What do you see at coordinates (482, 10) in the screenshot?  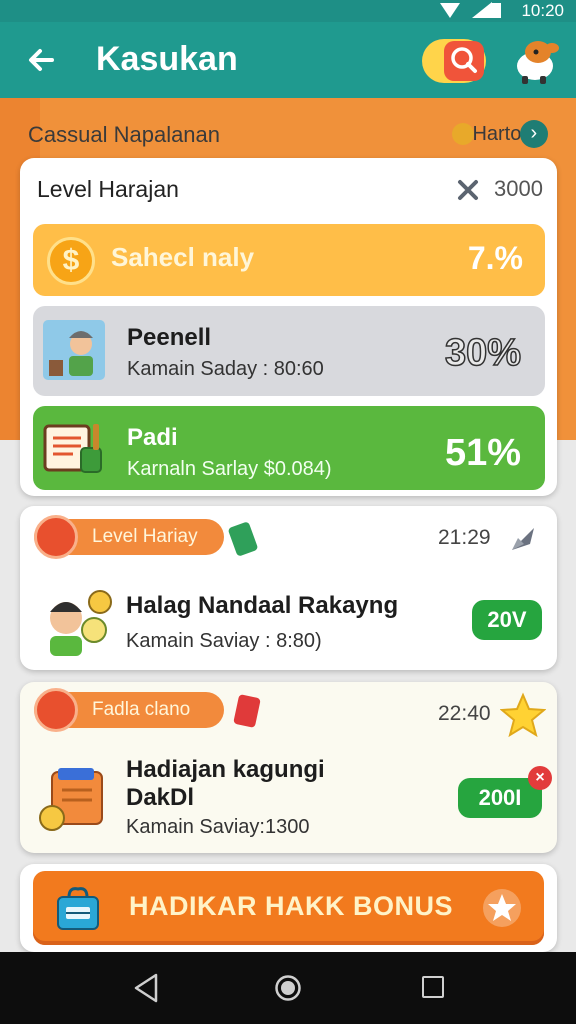 I see `signal-icon` at bounding box center [482, 10].